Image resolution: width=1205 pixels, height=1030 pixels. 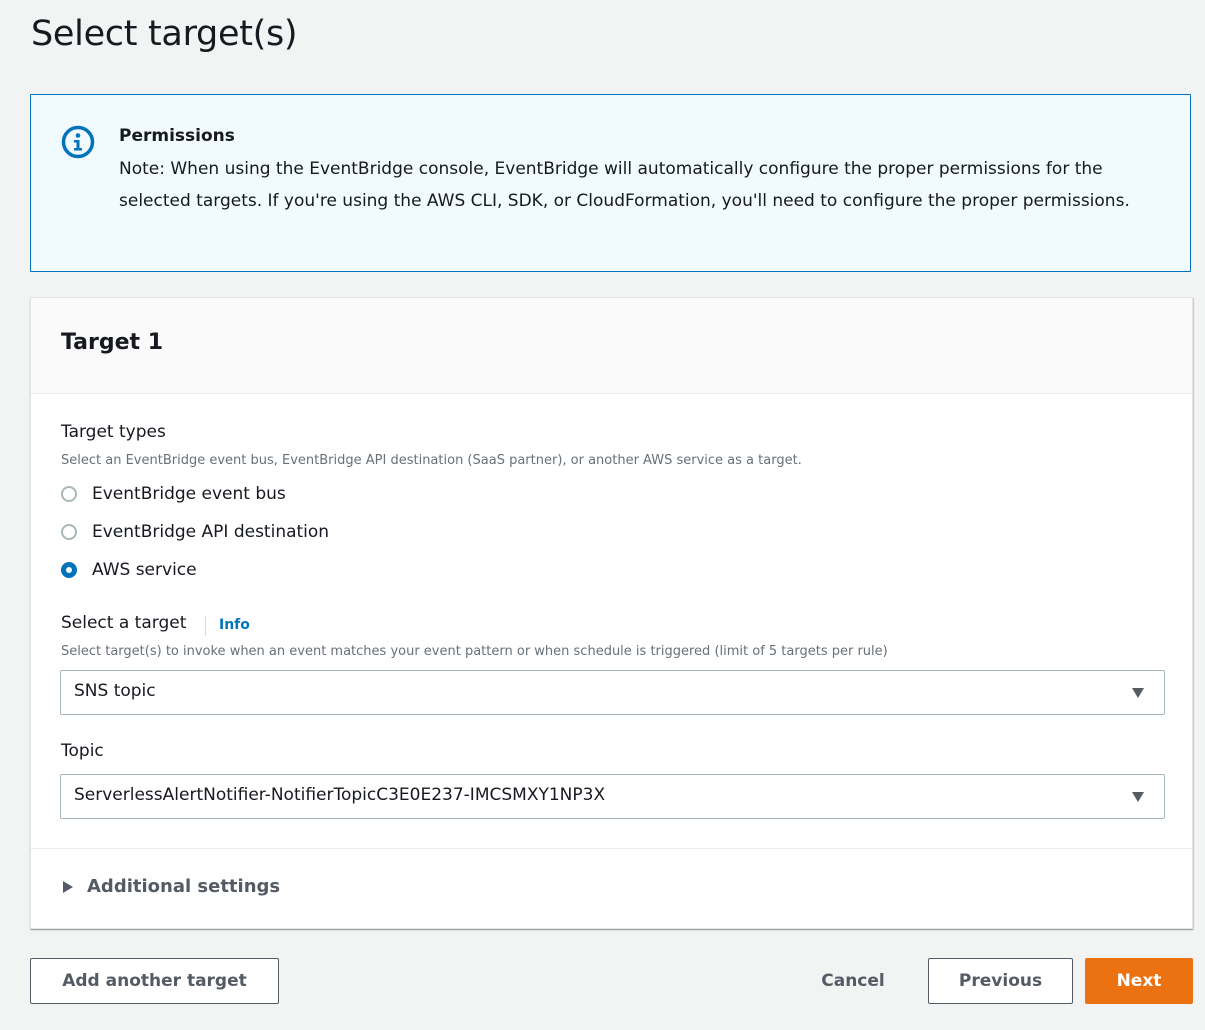 I want to click on radio-button-selected, so click(x=69, y=570).